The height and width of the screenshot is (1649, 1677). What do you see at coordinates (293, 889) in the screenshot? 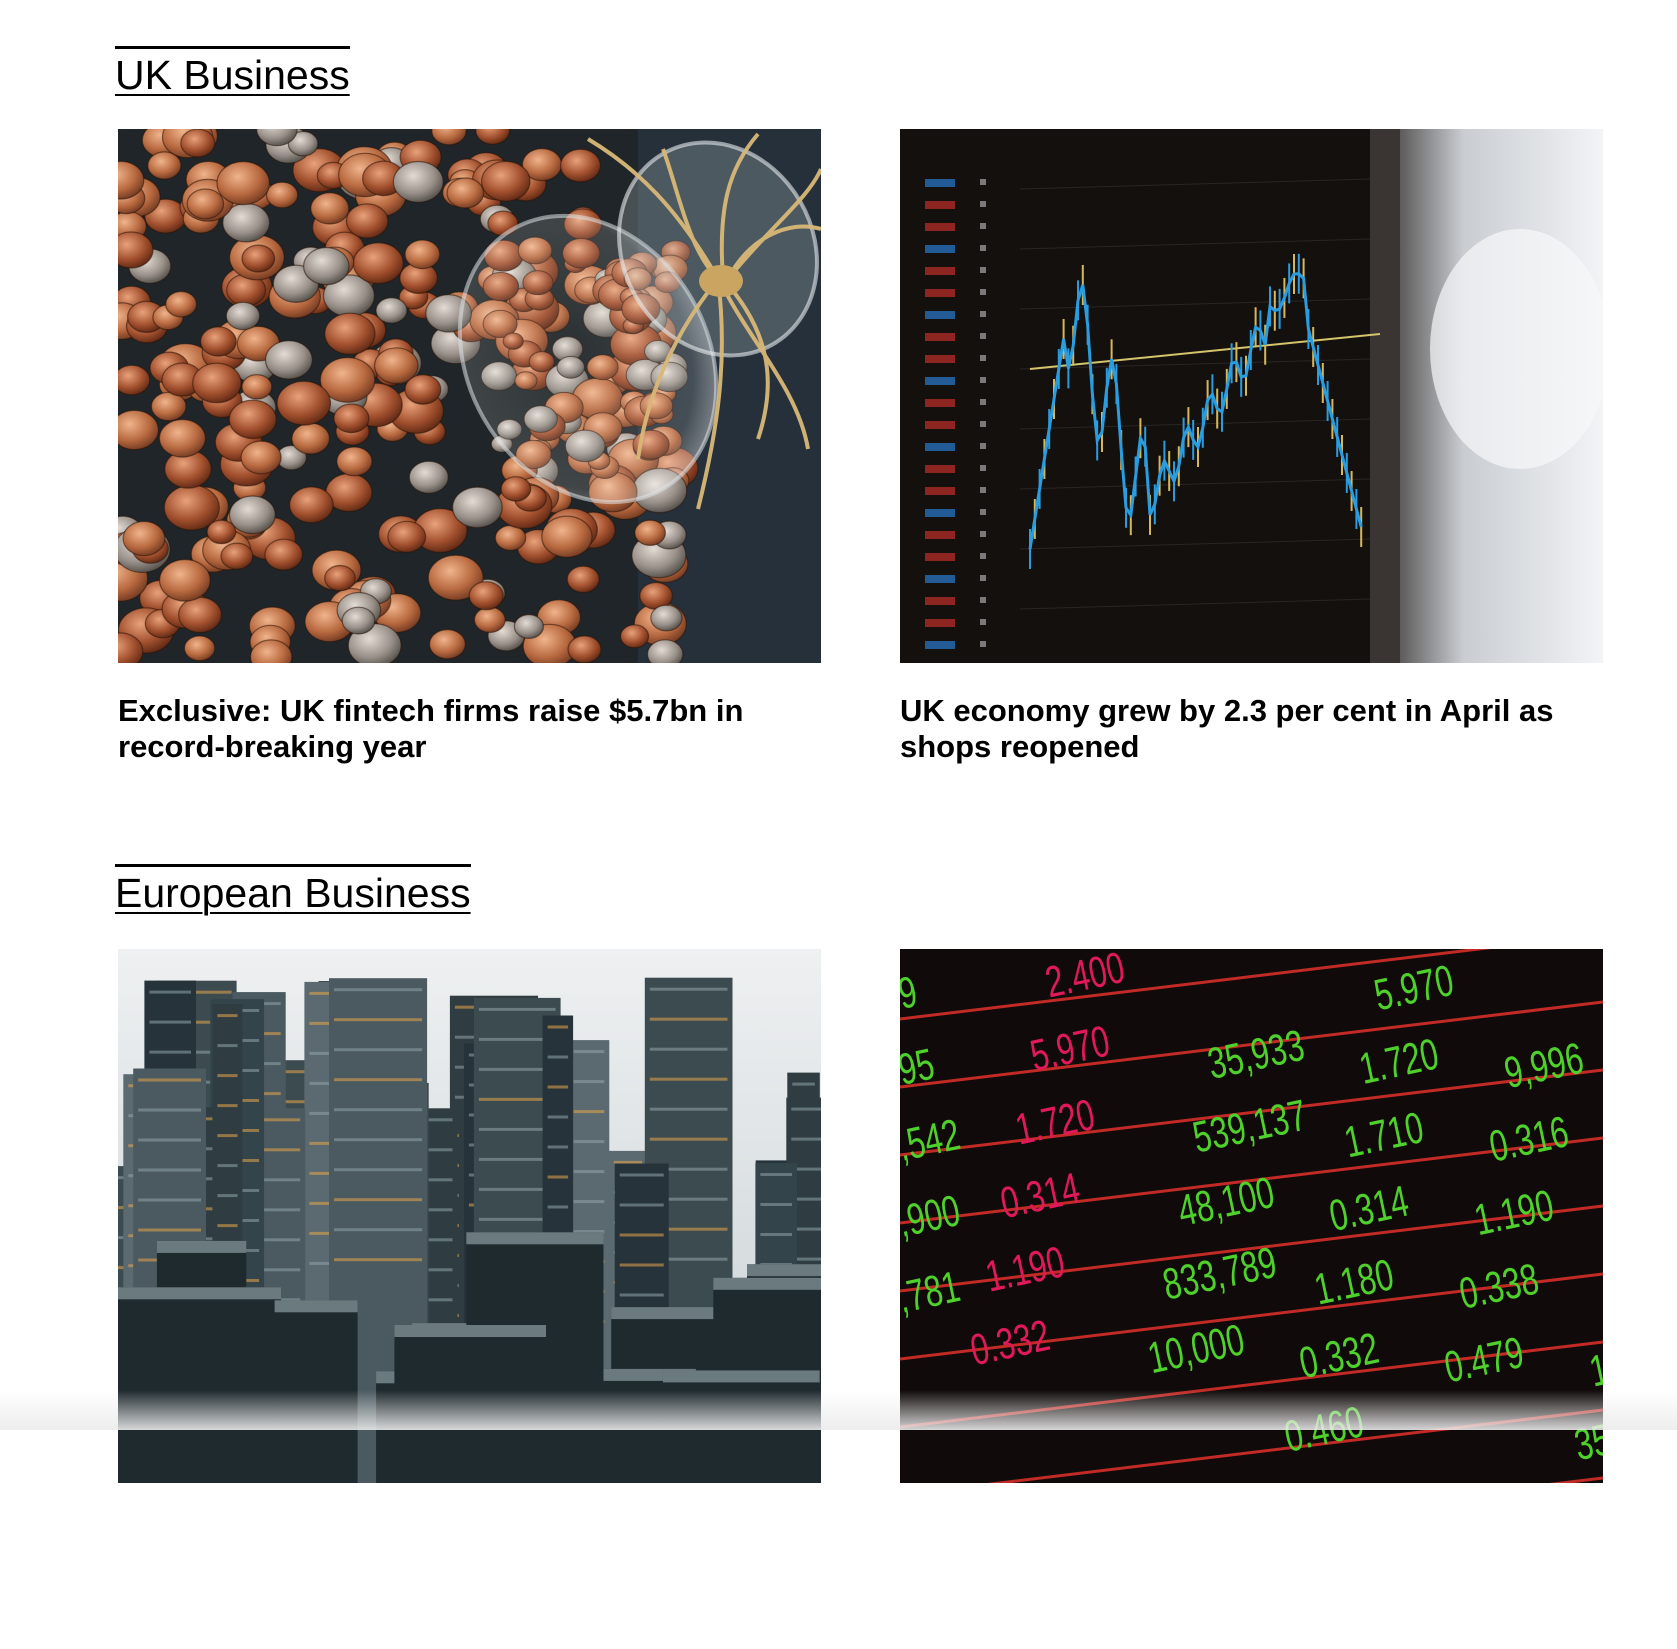
I see `section-title-european-business: European Business` at bounding box center [293, 889].